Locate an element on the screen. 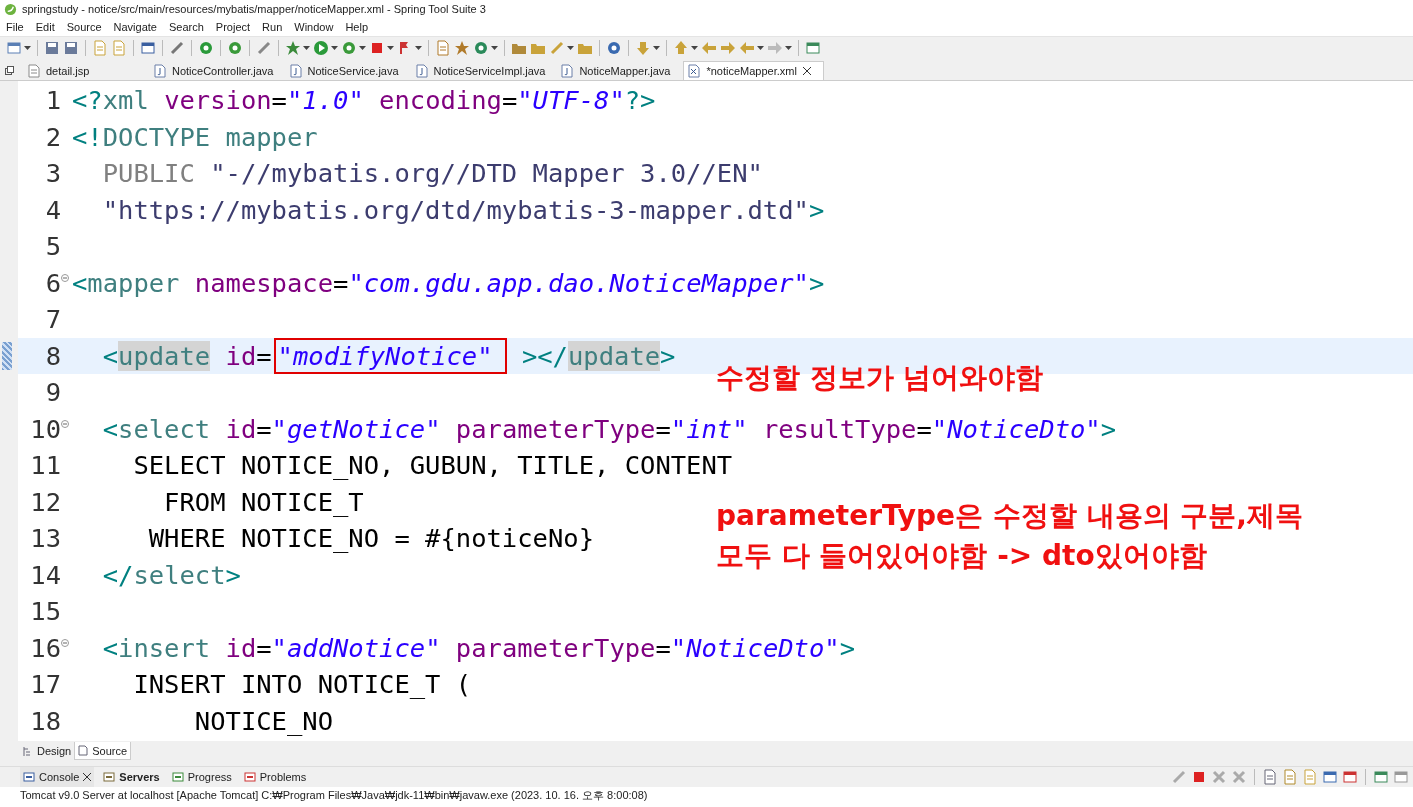  menu-item: Help is located at coordinates (357, 27).